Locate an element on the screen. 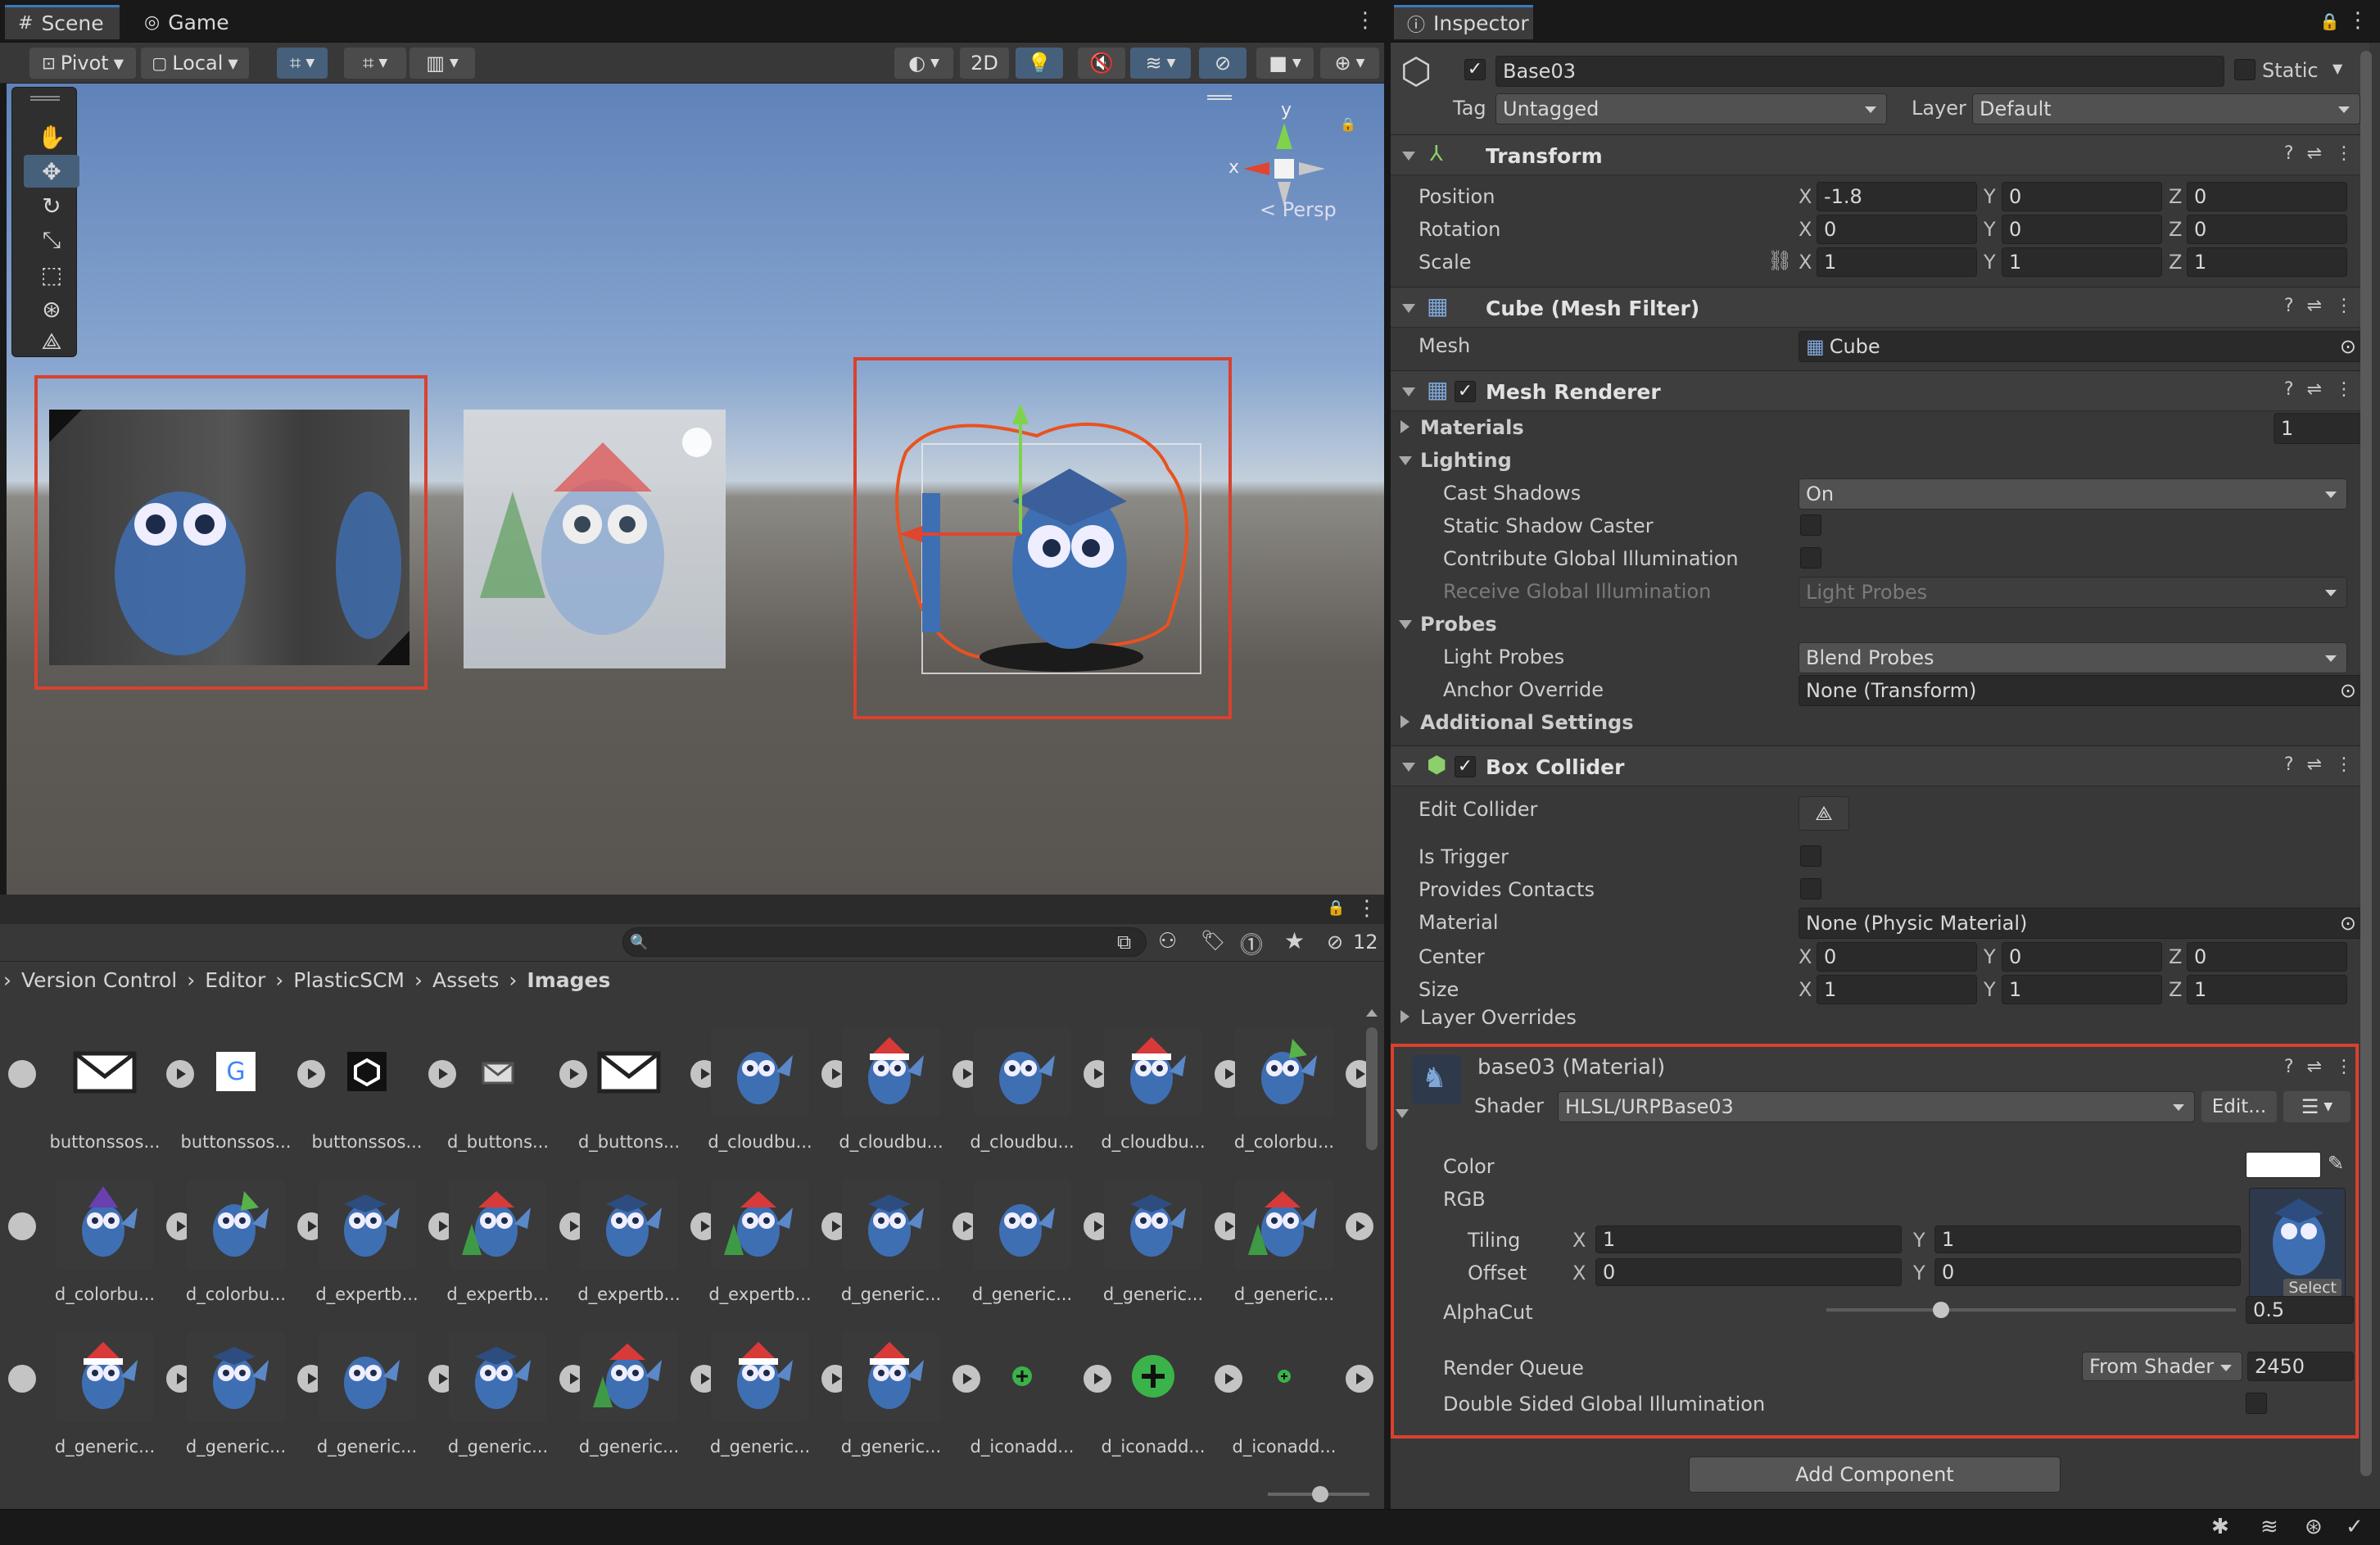 Image resolution: width=2380 pixels, height=1545 pixels. static-checkbox is located at coordinates (2245, 69).